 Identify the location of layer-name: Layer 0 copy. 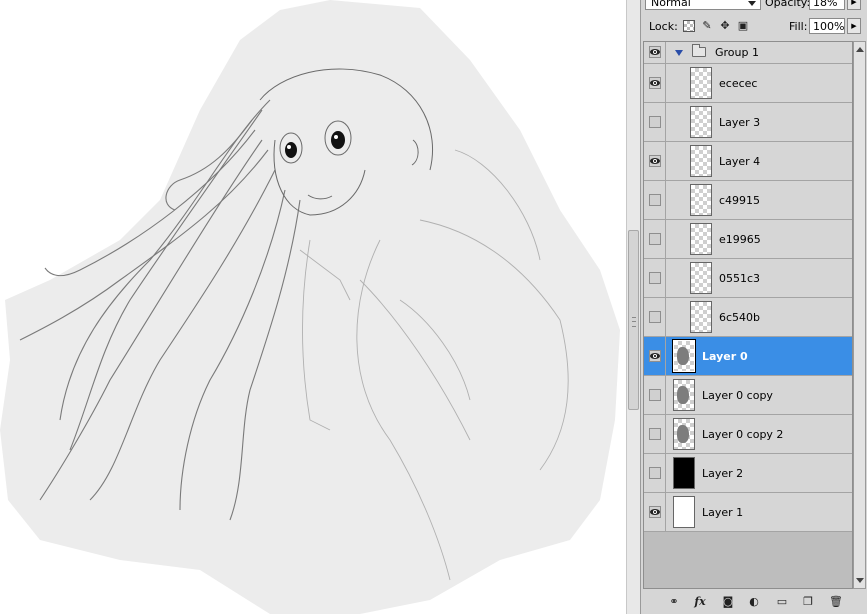
(737, 395).